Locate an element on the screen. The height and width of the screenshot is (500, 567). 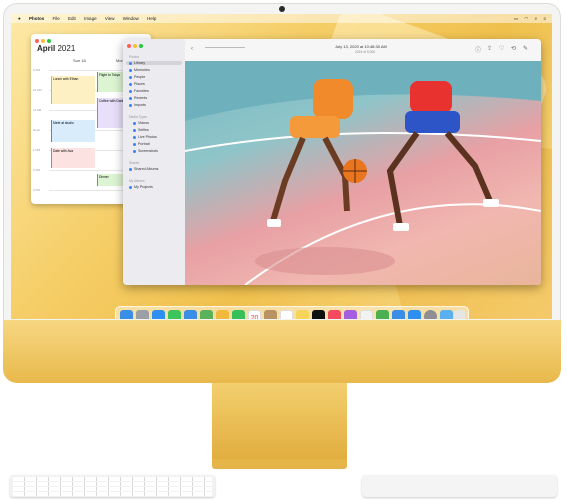
sidebar-item-memories: Memories is located at coordinates (139, 70).